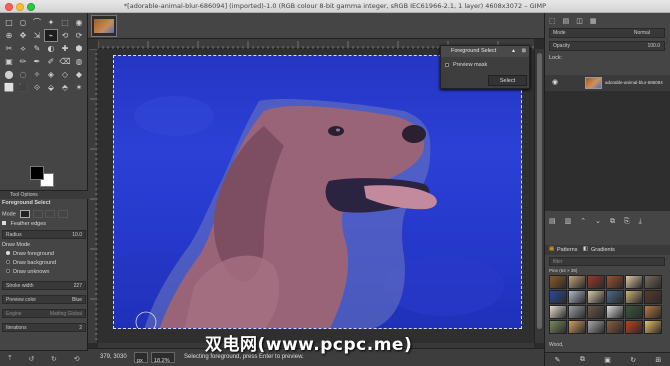 The width and height of the screenshot is (670, 366). Describe the element at coordinates (607, 261) in the screenshot. I see `pattern-filter-input: filter` at that location.